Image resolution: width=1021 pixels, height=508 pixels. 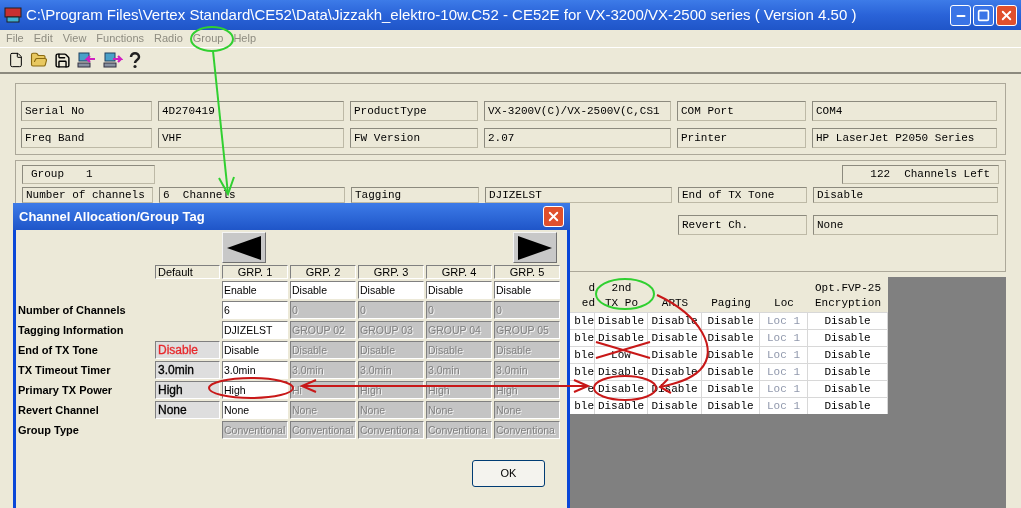 I want to click on save-icon, so click(x=62, y=60).